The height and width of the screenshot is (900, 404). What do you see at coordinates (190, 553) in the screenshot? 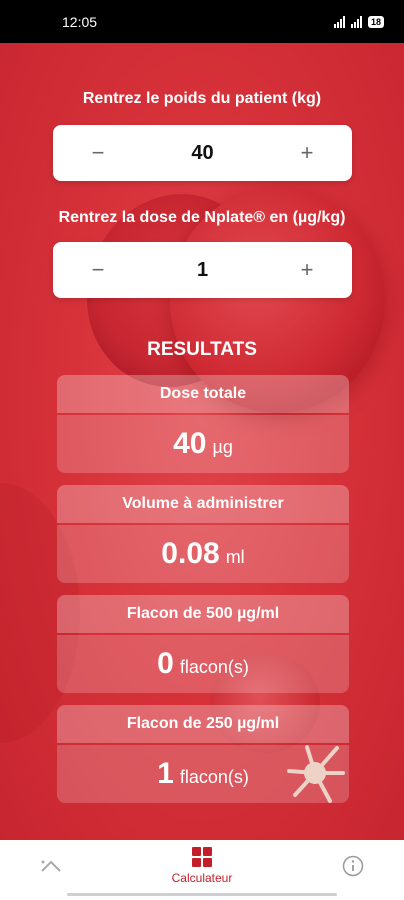
I see `result-number: 0.08` at bounding box center [190, 553].